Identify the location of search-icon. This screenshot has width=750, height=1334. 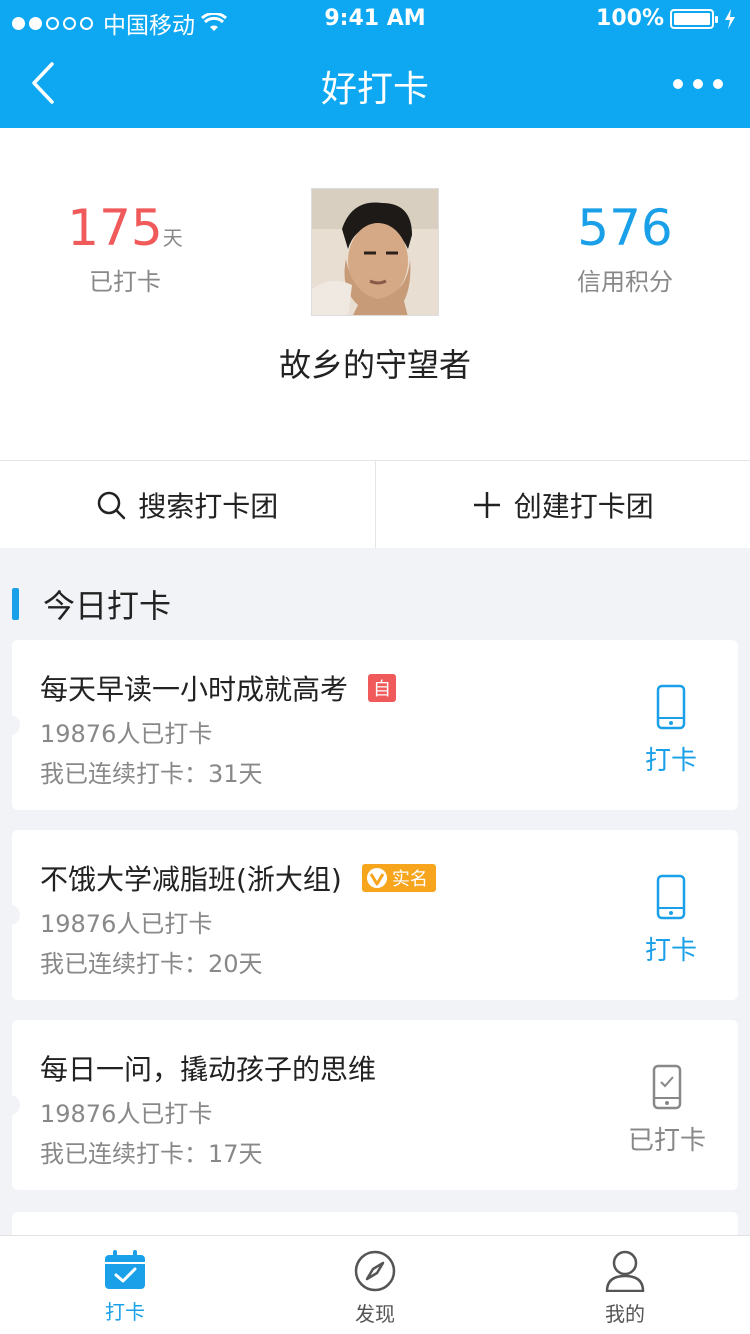
(111, 505).